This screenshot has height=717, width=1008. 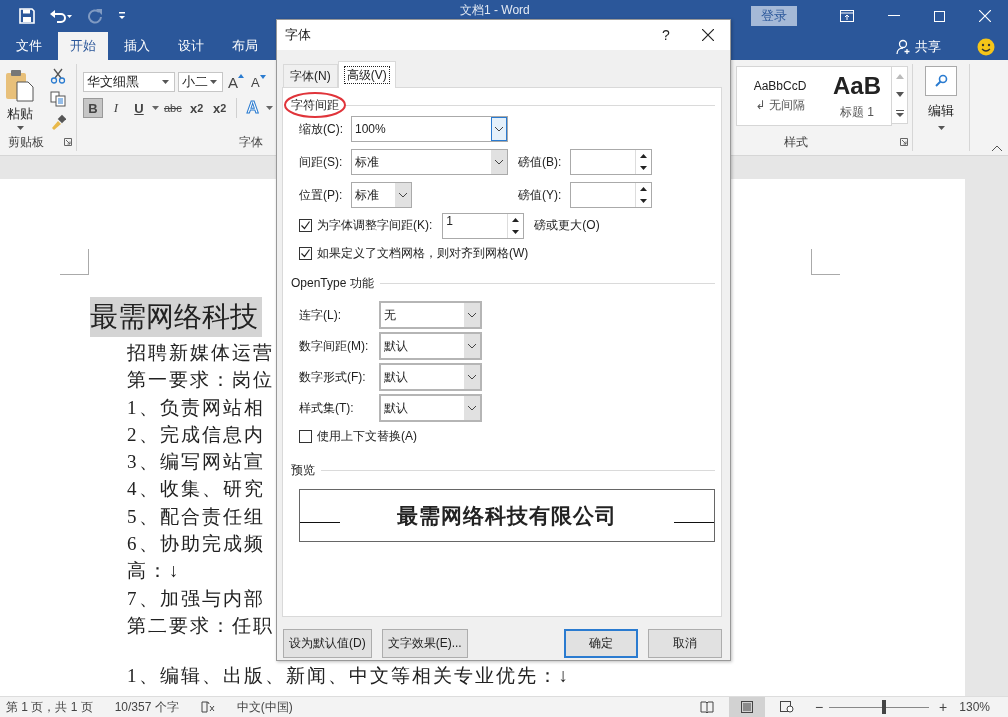 What do you see at coordinates (137, 46) in the screenshot?
I see `ribbon-tab: 插入` at bounding box center [137, 46].